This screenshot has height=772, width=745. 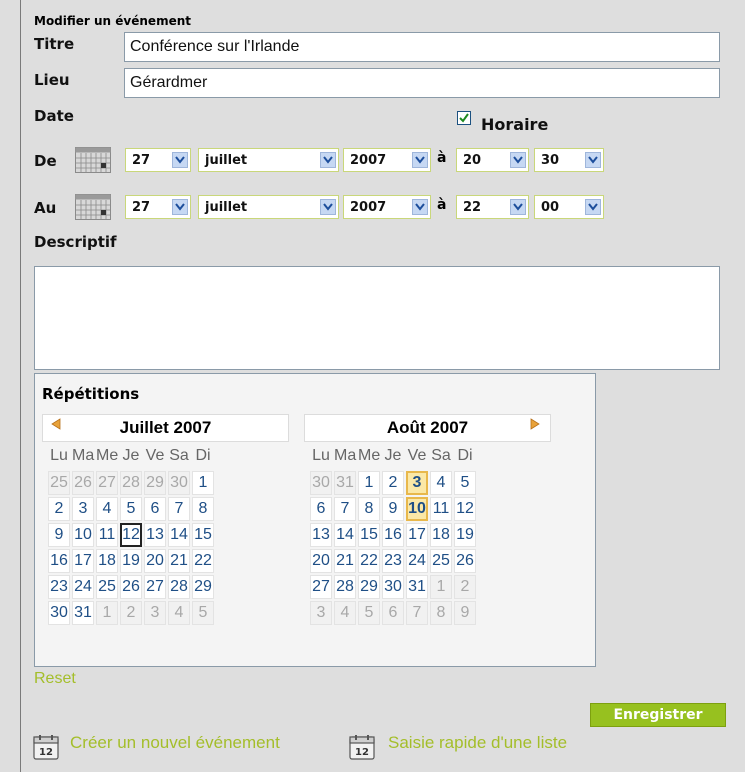 What do you see at coordinates (56, 424) in the screenshot?
I see `prev-month-arrow-icon` at bounding box center [56, 424].